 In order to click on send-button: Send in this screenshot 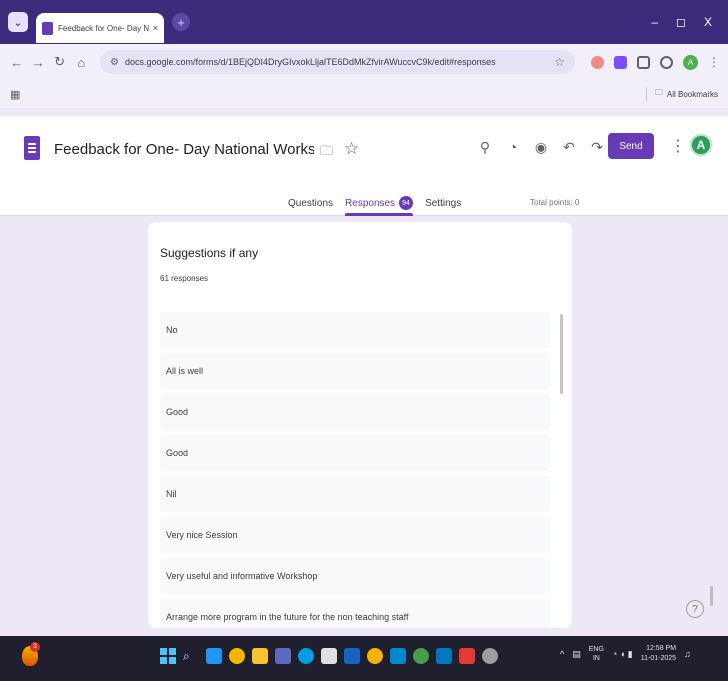, I will do `click(631, 146)`.